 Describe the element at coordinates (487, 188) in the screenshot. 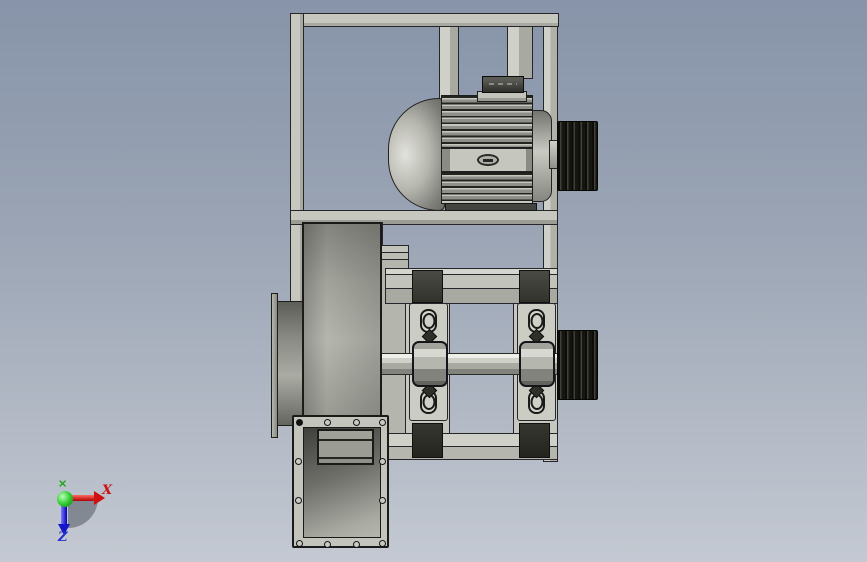

I see `motor-body-fins-bottom` at that location.